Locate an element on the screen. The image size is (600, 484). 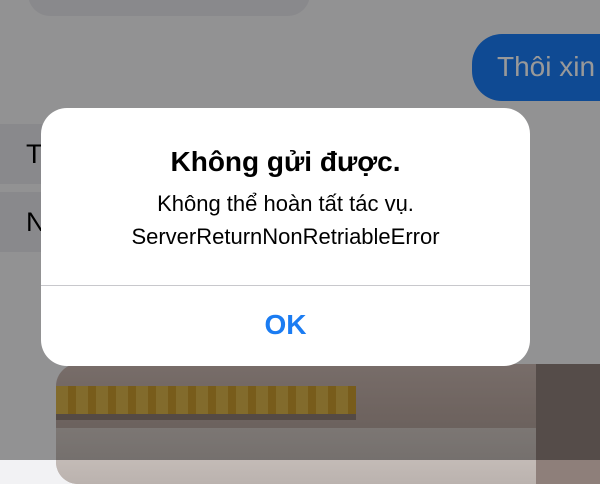
alert-message-line: Không thể hoàn tất tác vụ. is located at coordinates (285, 203).